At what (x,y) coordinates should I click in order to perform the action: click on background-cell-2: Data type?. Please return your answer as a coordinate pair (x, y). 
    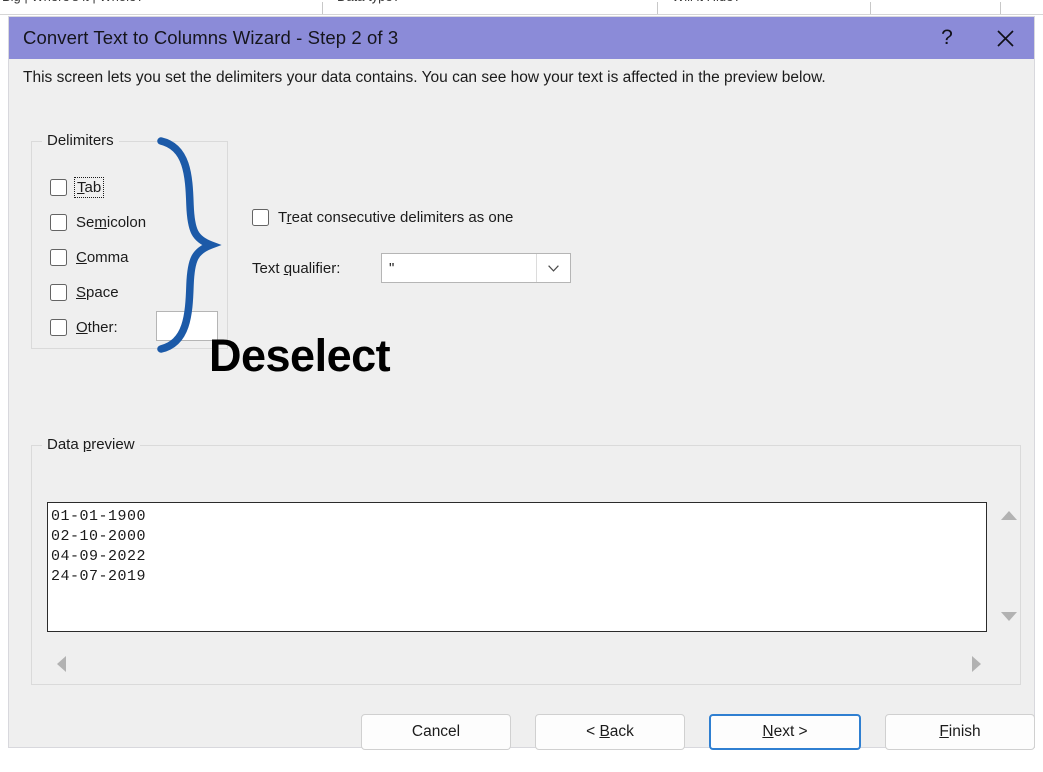
    Looking at the image, I should click on (368, 2).